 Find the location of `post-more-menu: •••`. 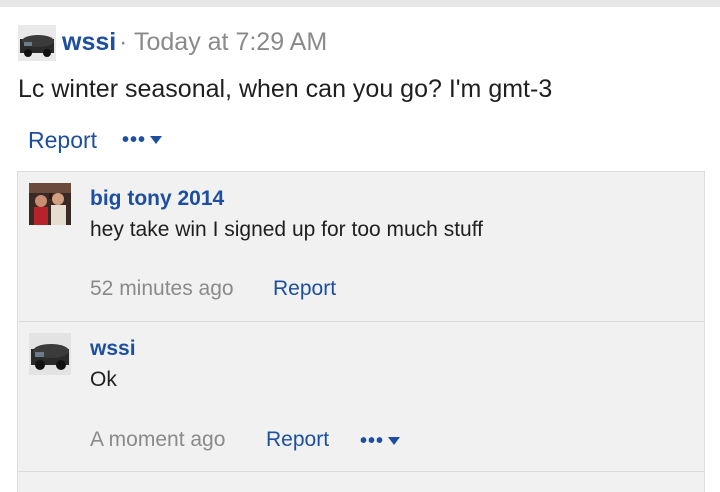

post-more-menu: ••• is located at coordinates (142, 140).